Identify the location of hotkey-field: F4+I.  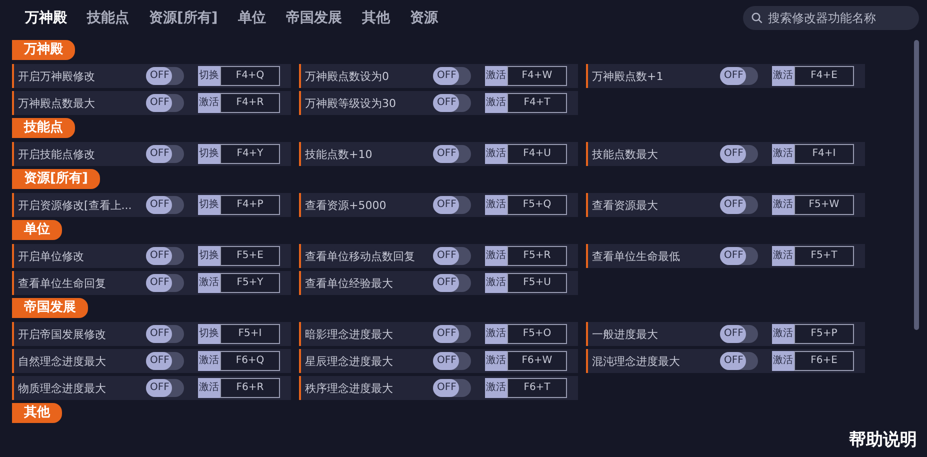
(824, 154).